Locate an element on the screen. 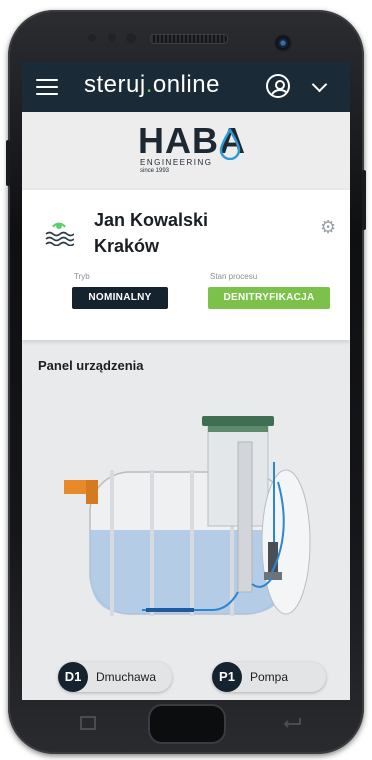 This screenshot has height=760, width=372. device-code: P1 is located at coordinates (227, 677).